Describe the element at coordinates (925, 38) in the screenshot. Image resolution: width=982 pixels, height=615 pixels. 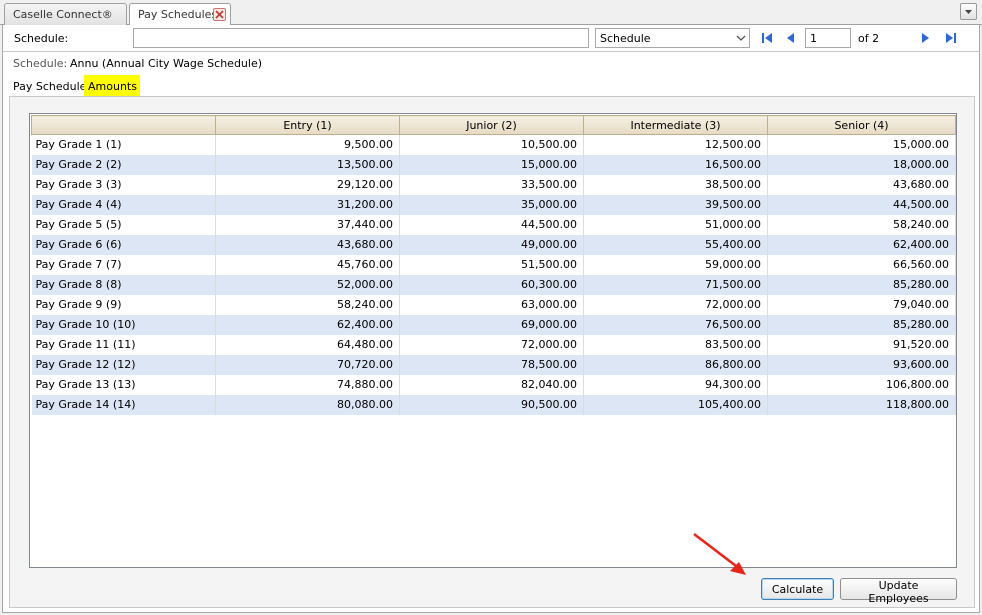
I see `next-page-icon` at that location.